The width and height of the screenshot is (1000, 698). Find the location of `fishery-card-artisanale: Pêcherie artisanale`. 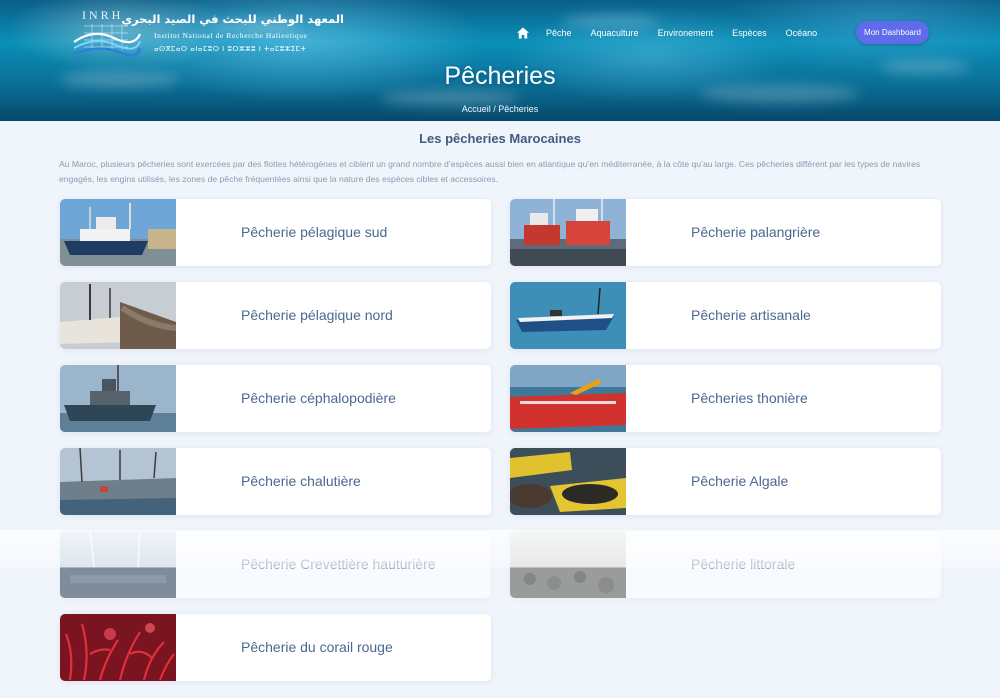

fishery-card-artisanale: Pêcherie artisanale is located at coordinates (725, 315).